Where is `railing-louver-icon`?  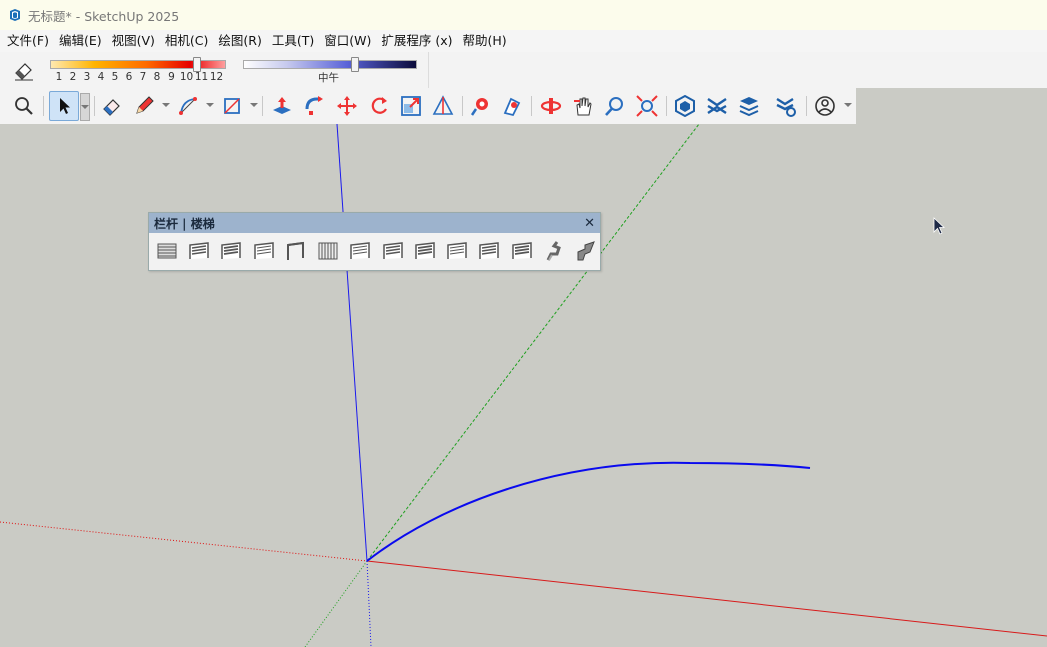 railing-louver-icon is located at coordinates (522, 251).